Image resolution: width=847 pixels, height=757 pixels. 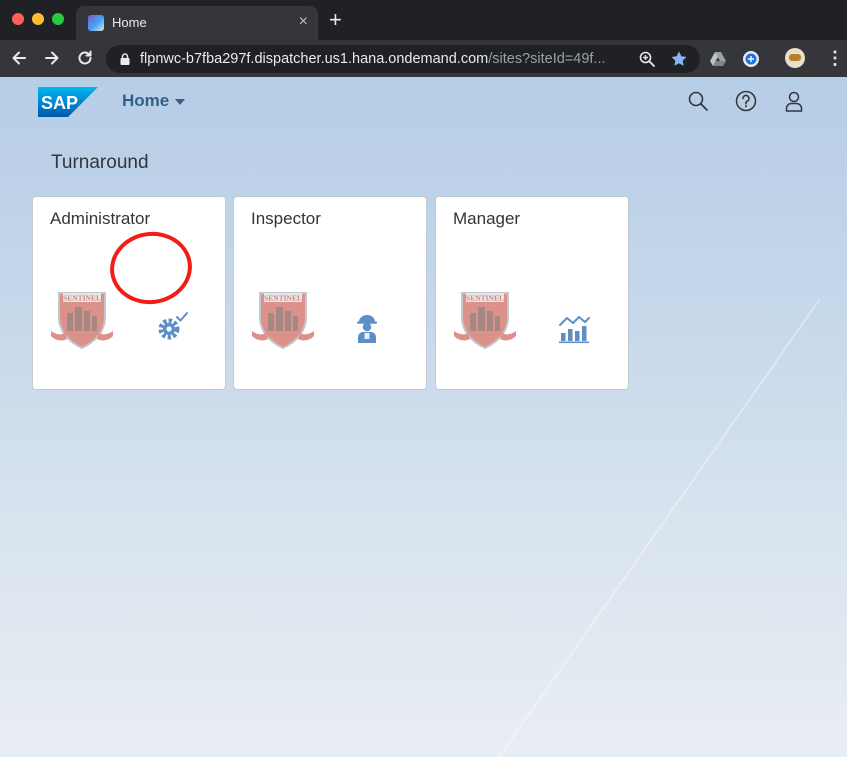 I want to click on browser-tab-bar: Home × +, so click(x=423, y=20).